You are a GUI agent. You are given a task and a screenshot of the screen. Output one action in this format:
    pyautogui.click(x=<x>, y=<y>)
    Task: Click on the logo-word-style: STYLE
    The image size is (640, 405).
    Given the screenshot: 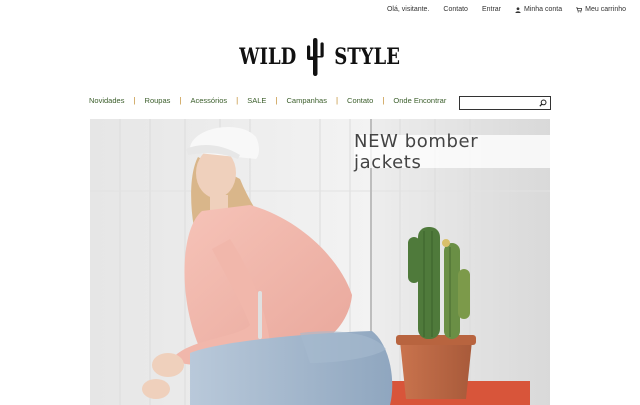 What is the action you would take?
    pyautogui.click(x=366, y=57)
    